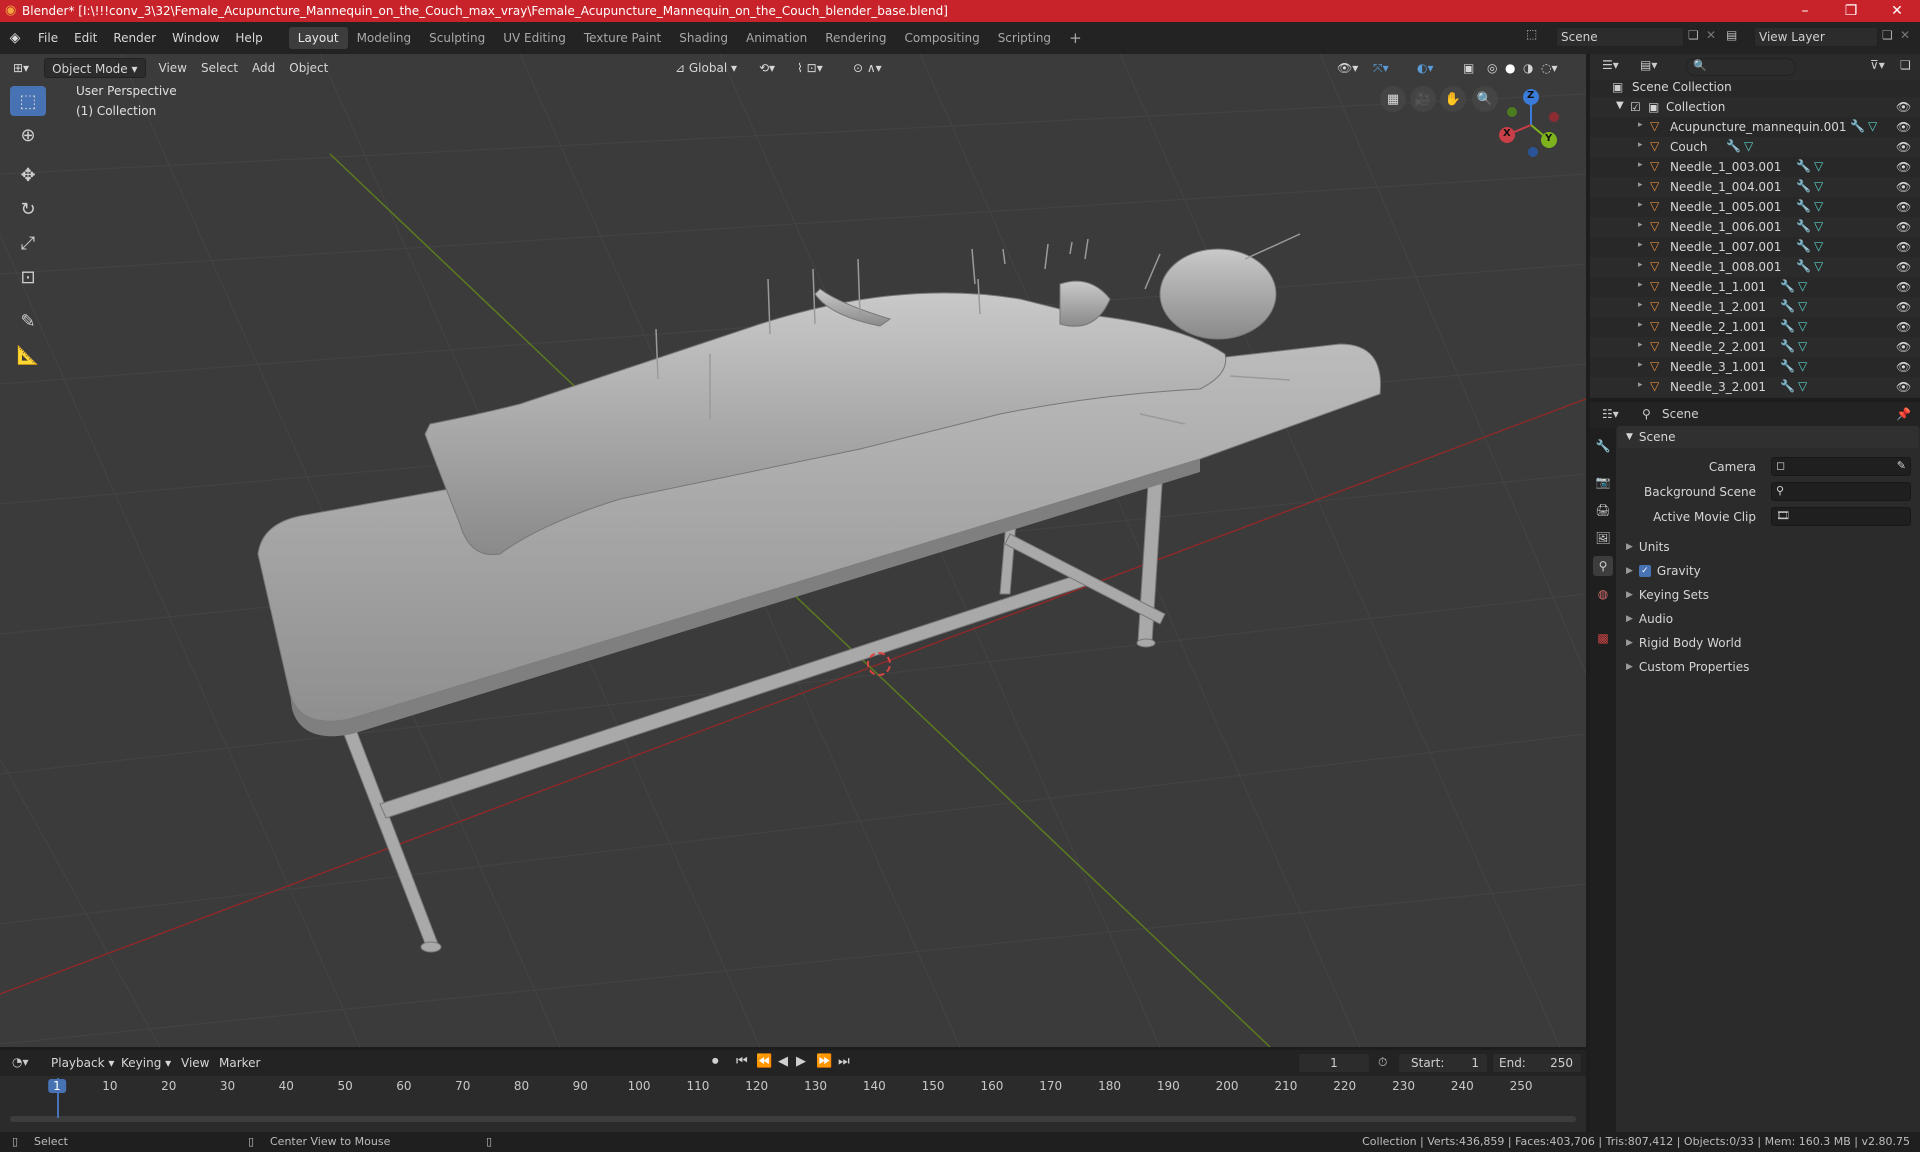 The image size is (1920, 1152). What do you see at coordinates (95, 68) in the screenshot?
I see `object-mode-dropdown: Object Mode ▾` at bounding box center [95, 68].